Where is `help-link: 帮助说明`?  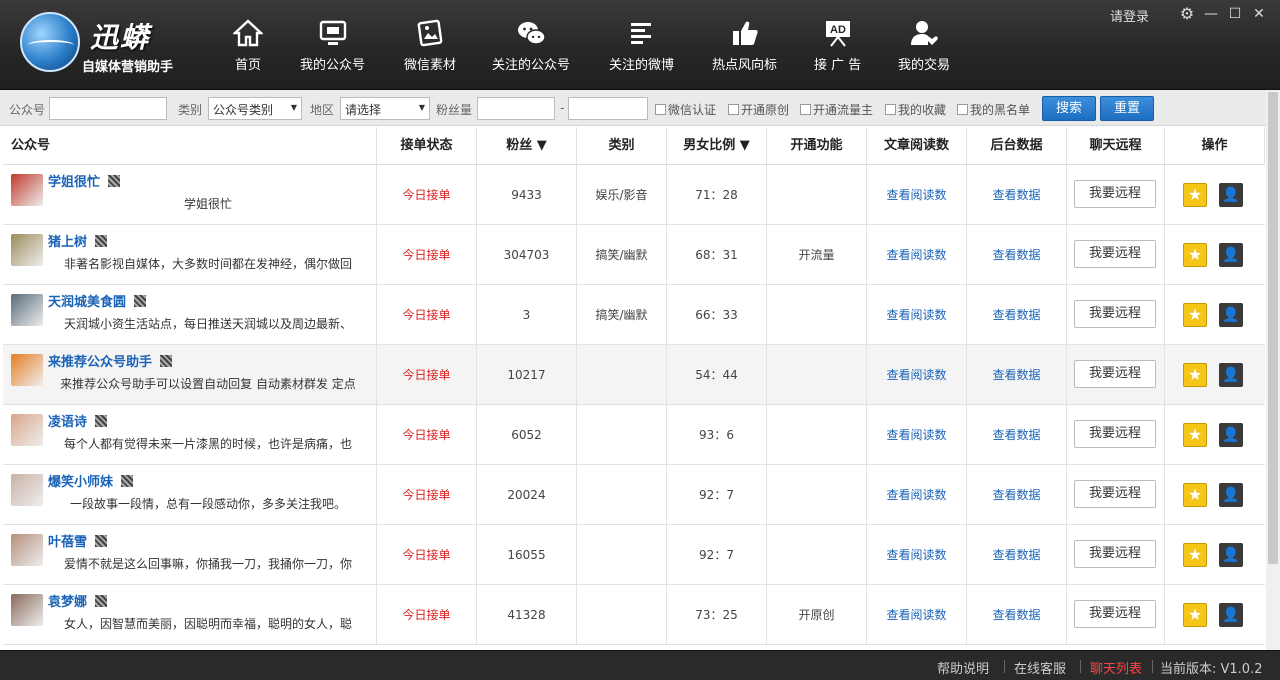 help-link: 帮助说明 is located at coordinates (963, 667).